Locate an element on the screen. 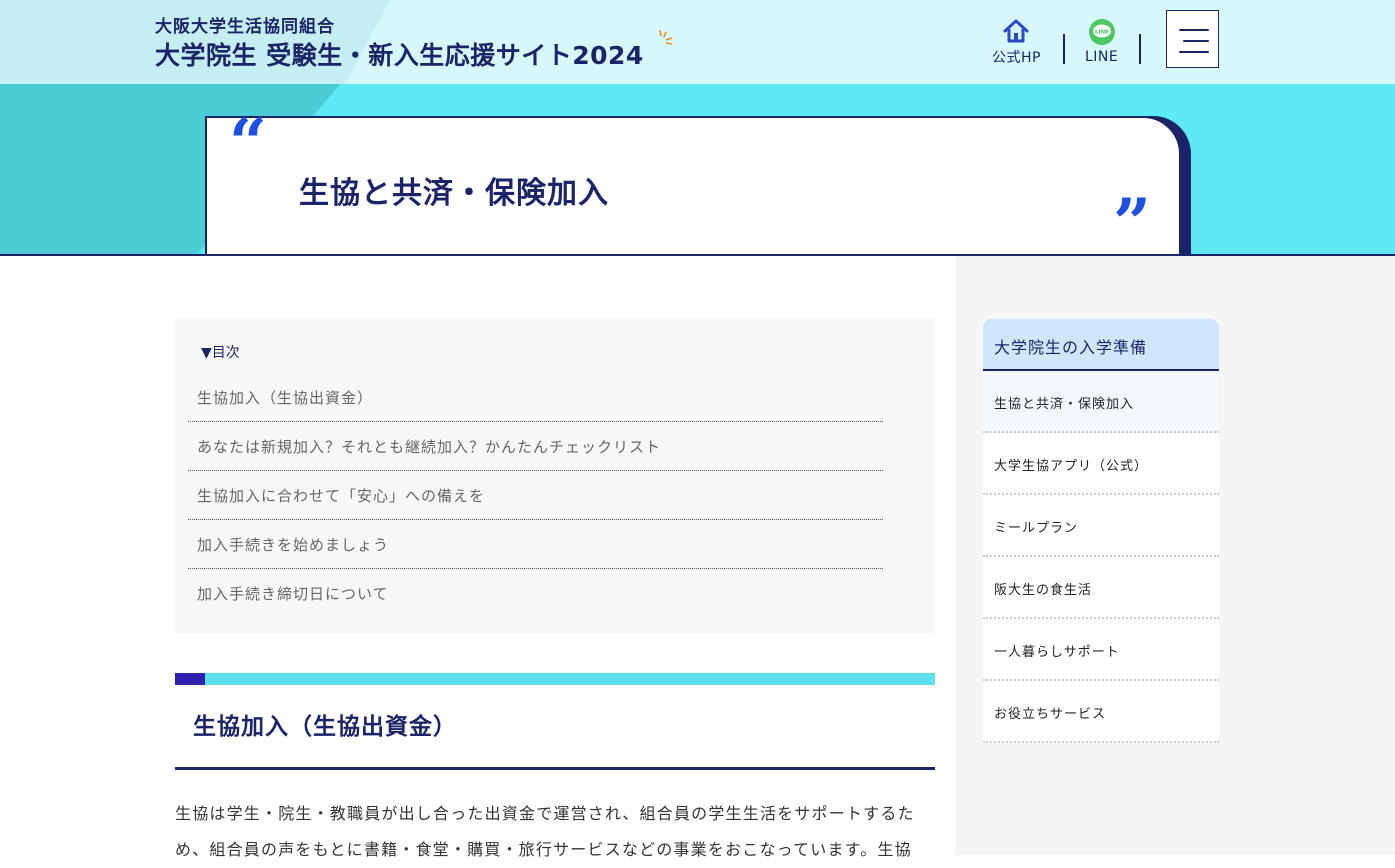 Image resolution: width=1395 pixels, height=868 pixels. toc-item: 生協加入（生協出資金） is located at coordinates (535, 398).